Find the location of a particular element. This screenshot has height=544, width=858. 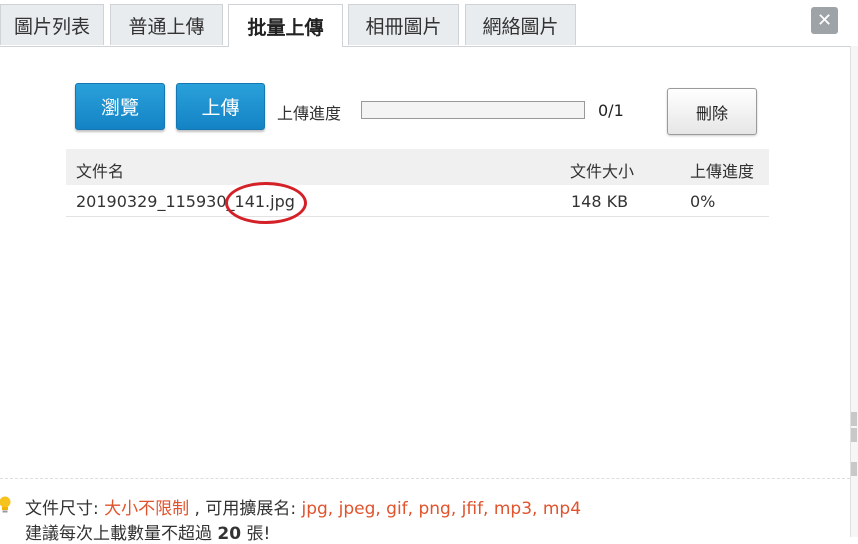

column-header-filesize: 文件大小 is located at coordinates (602, 171).